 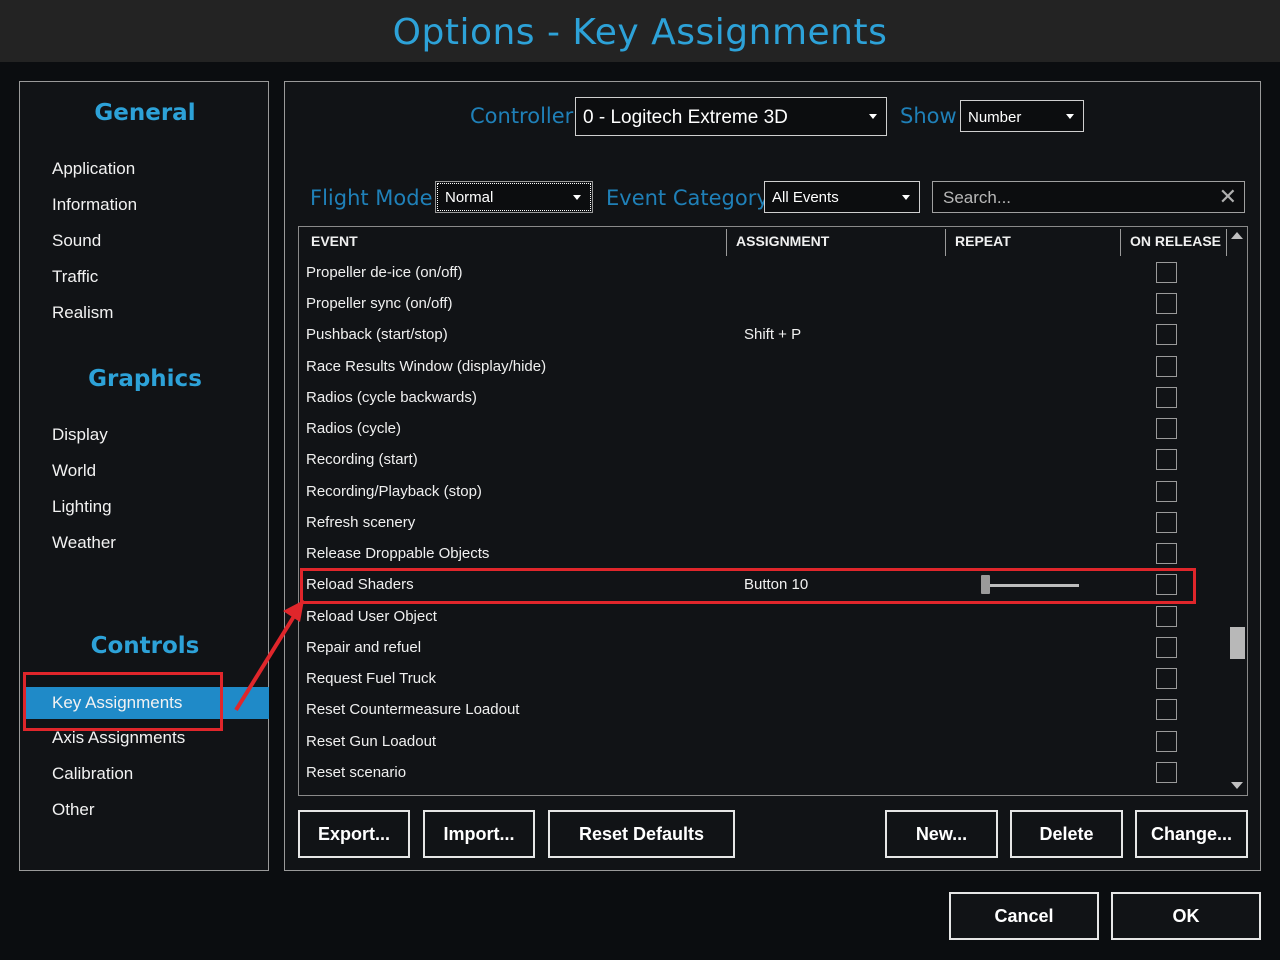 I want to click on table-row: Race Results Window (display/hide), so click(x=764, y=367).